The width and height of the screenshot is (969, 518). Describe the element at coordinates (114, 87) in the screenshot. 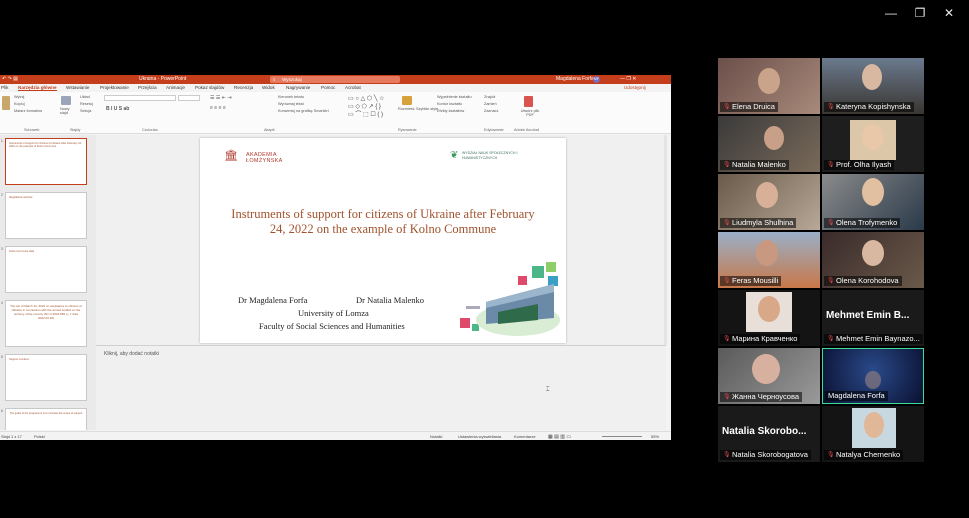

I see `tab-design: Projektowanie` at that location.